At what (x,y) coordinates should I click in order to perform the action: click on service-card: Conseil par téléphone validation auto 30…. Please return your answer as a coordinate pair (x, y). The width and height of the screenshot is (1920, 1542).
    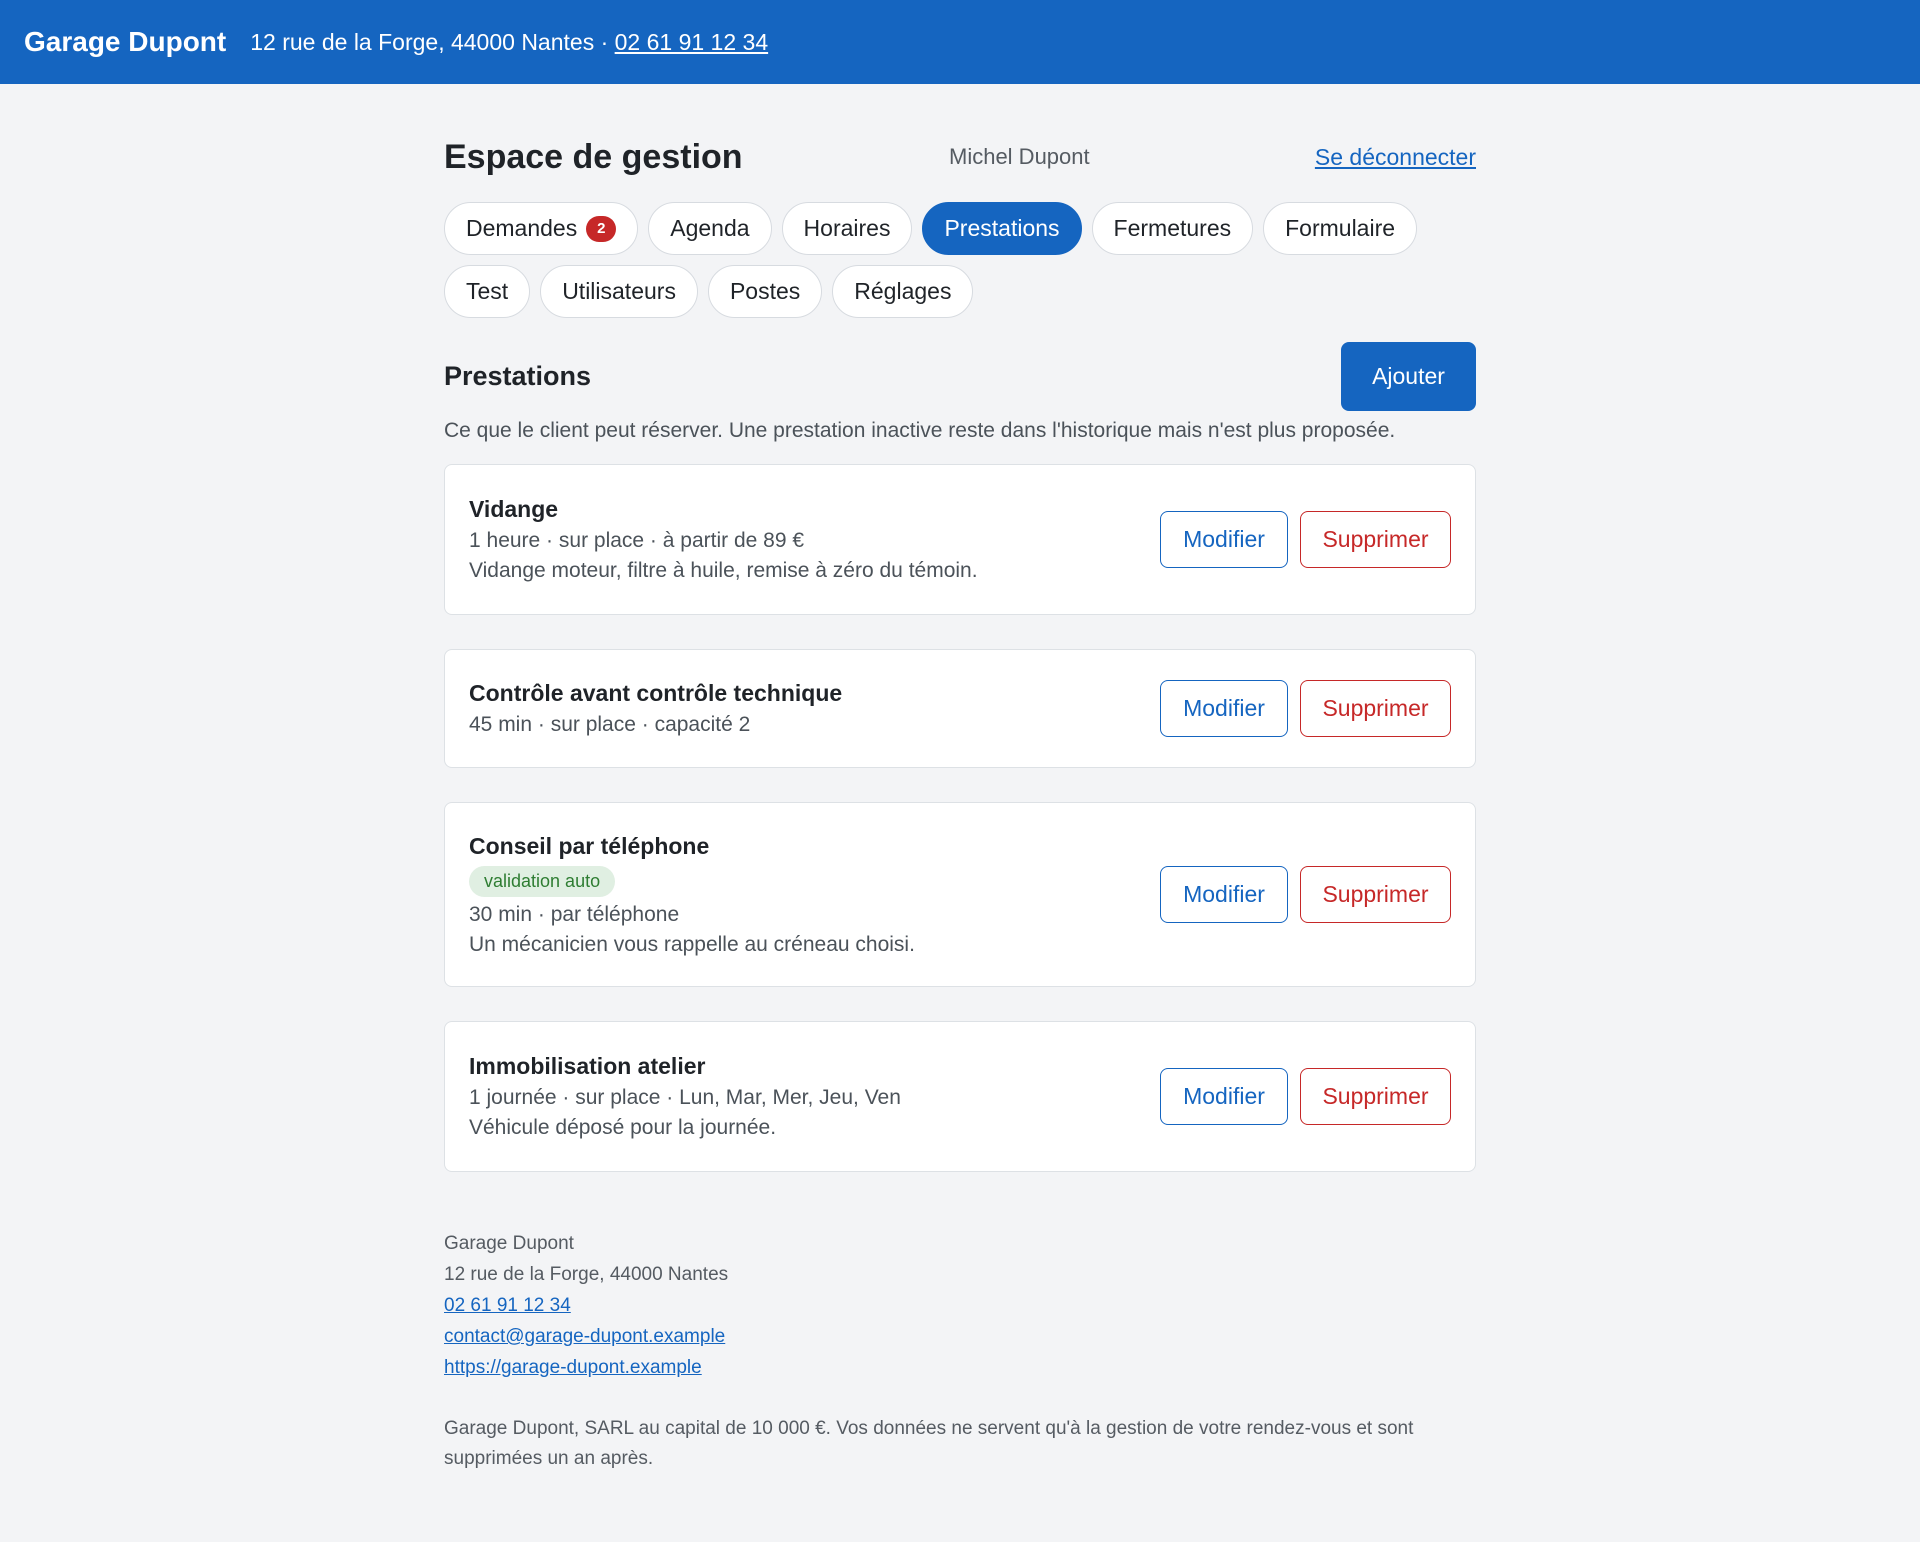
    Looking at the image, I should click on (960, 894).